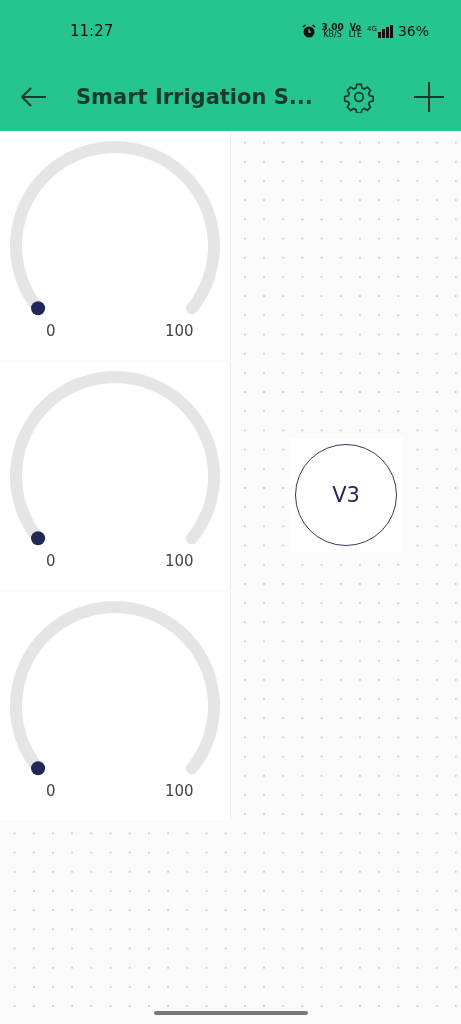 The width and height of the screenshot is (461, 1024). What do you see at coordinates (34, 96) in the screenshot?
I see `back-button` at bounding box center [34, 96].